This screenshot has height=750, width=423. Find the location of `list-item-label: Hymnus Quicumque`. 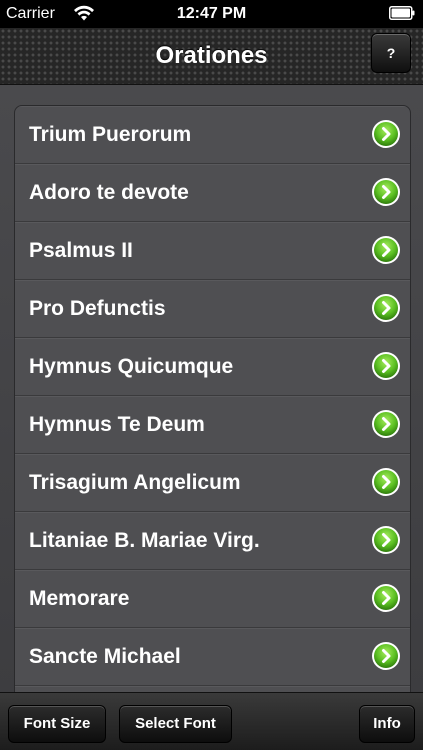

list-item-label: Hymnus Quicumque is located at coordinates (131, 366).